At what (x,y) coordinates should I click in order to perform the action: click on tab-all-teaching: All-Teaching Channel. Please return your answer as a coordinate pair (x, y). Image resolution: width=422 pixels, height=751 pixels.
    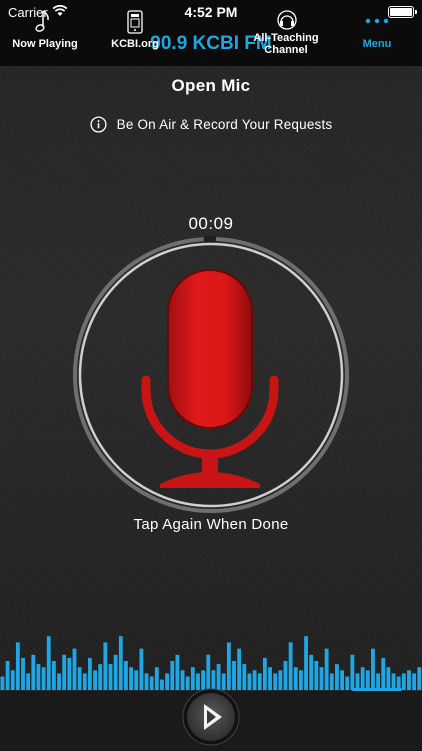
    Looking at the image, I should click on (286, 30).